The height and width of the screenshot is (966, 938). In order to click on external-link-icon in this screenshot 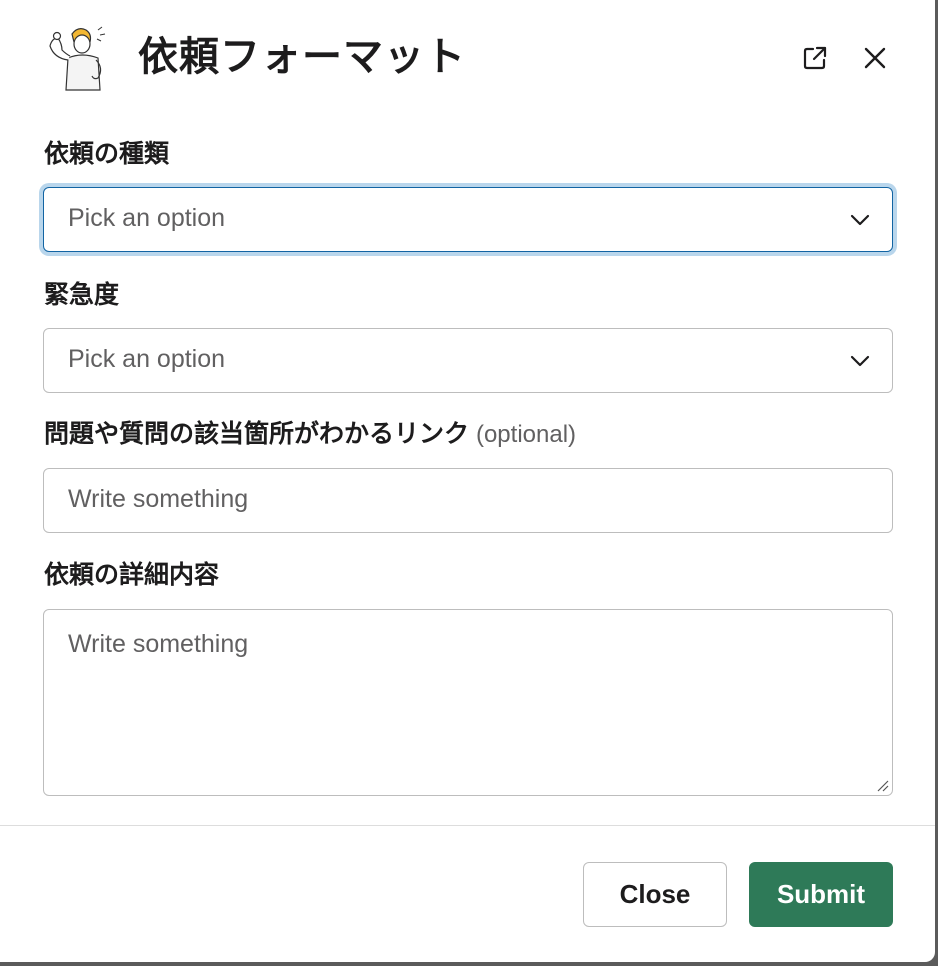, I will do `click(815, 58)`.